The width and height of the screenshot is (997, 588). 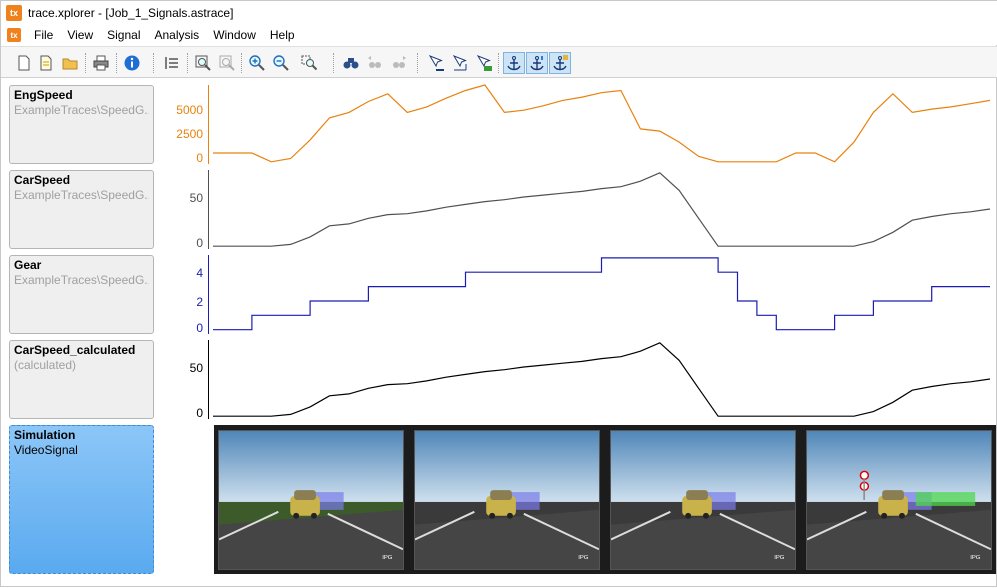 I want to click on tick-label: 4, so click(x=199, y=273).